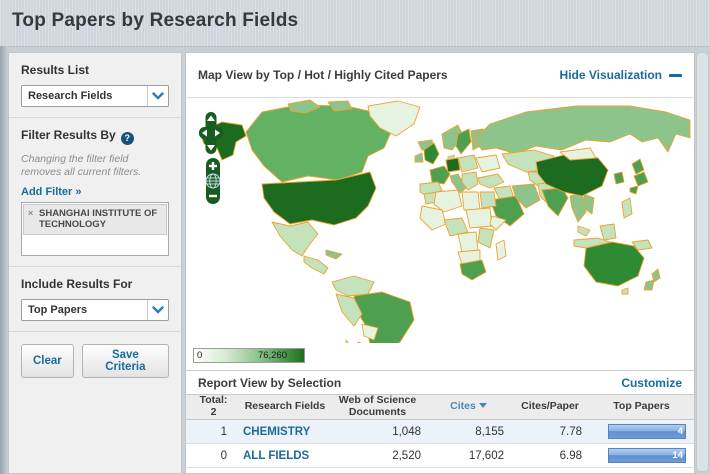 This screenshot has width=710, height=474. What do you see at coordinates (249, 355) in the screenshot?
I see `map-color-legend: 0 76,260` at bounding box center [249, 355].